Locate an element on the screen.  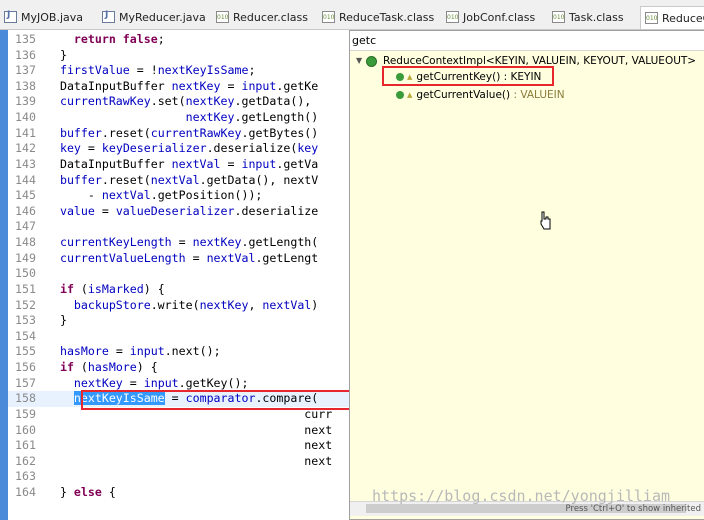
method-return-type: VALUEIN is located at coordinates (542, 95).